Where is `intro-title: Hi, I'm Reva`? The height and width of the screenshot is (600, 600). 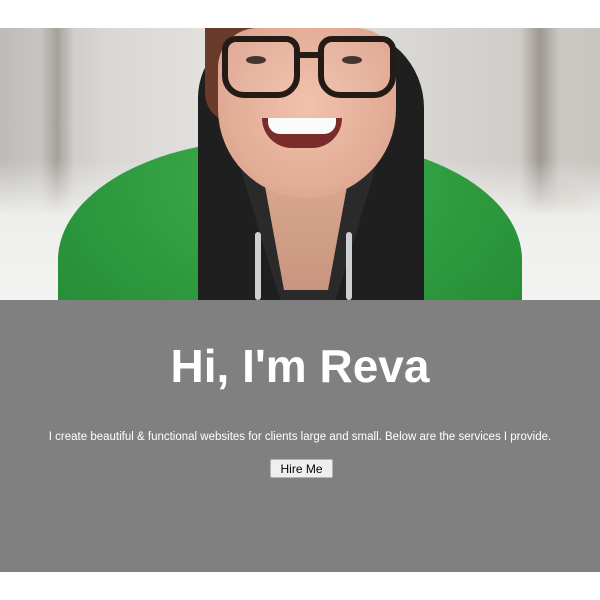 intro-title: Hi, I'm Reva is located at coordinates (300, 366).